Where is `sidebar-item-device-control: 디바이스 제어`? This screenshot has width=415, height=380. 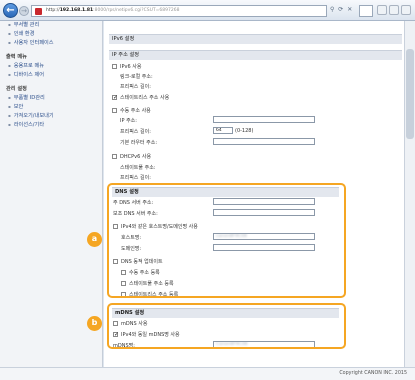
sidebar-item-device-control: 디바이스 제어 is located at coordinates (26, 74).